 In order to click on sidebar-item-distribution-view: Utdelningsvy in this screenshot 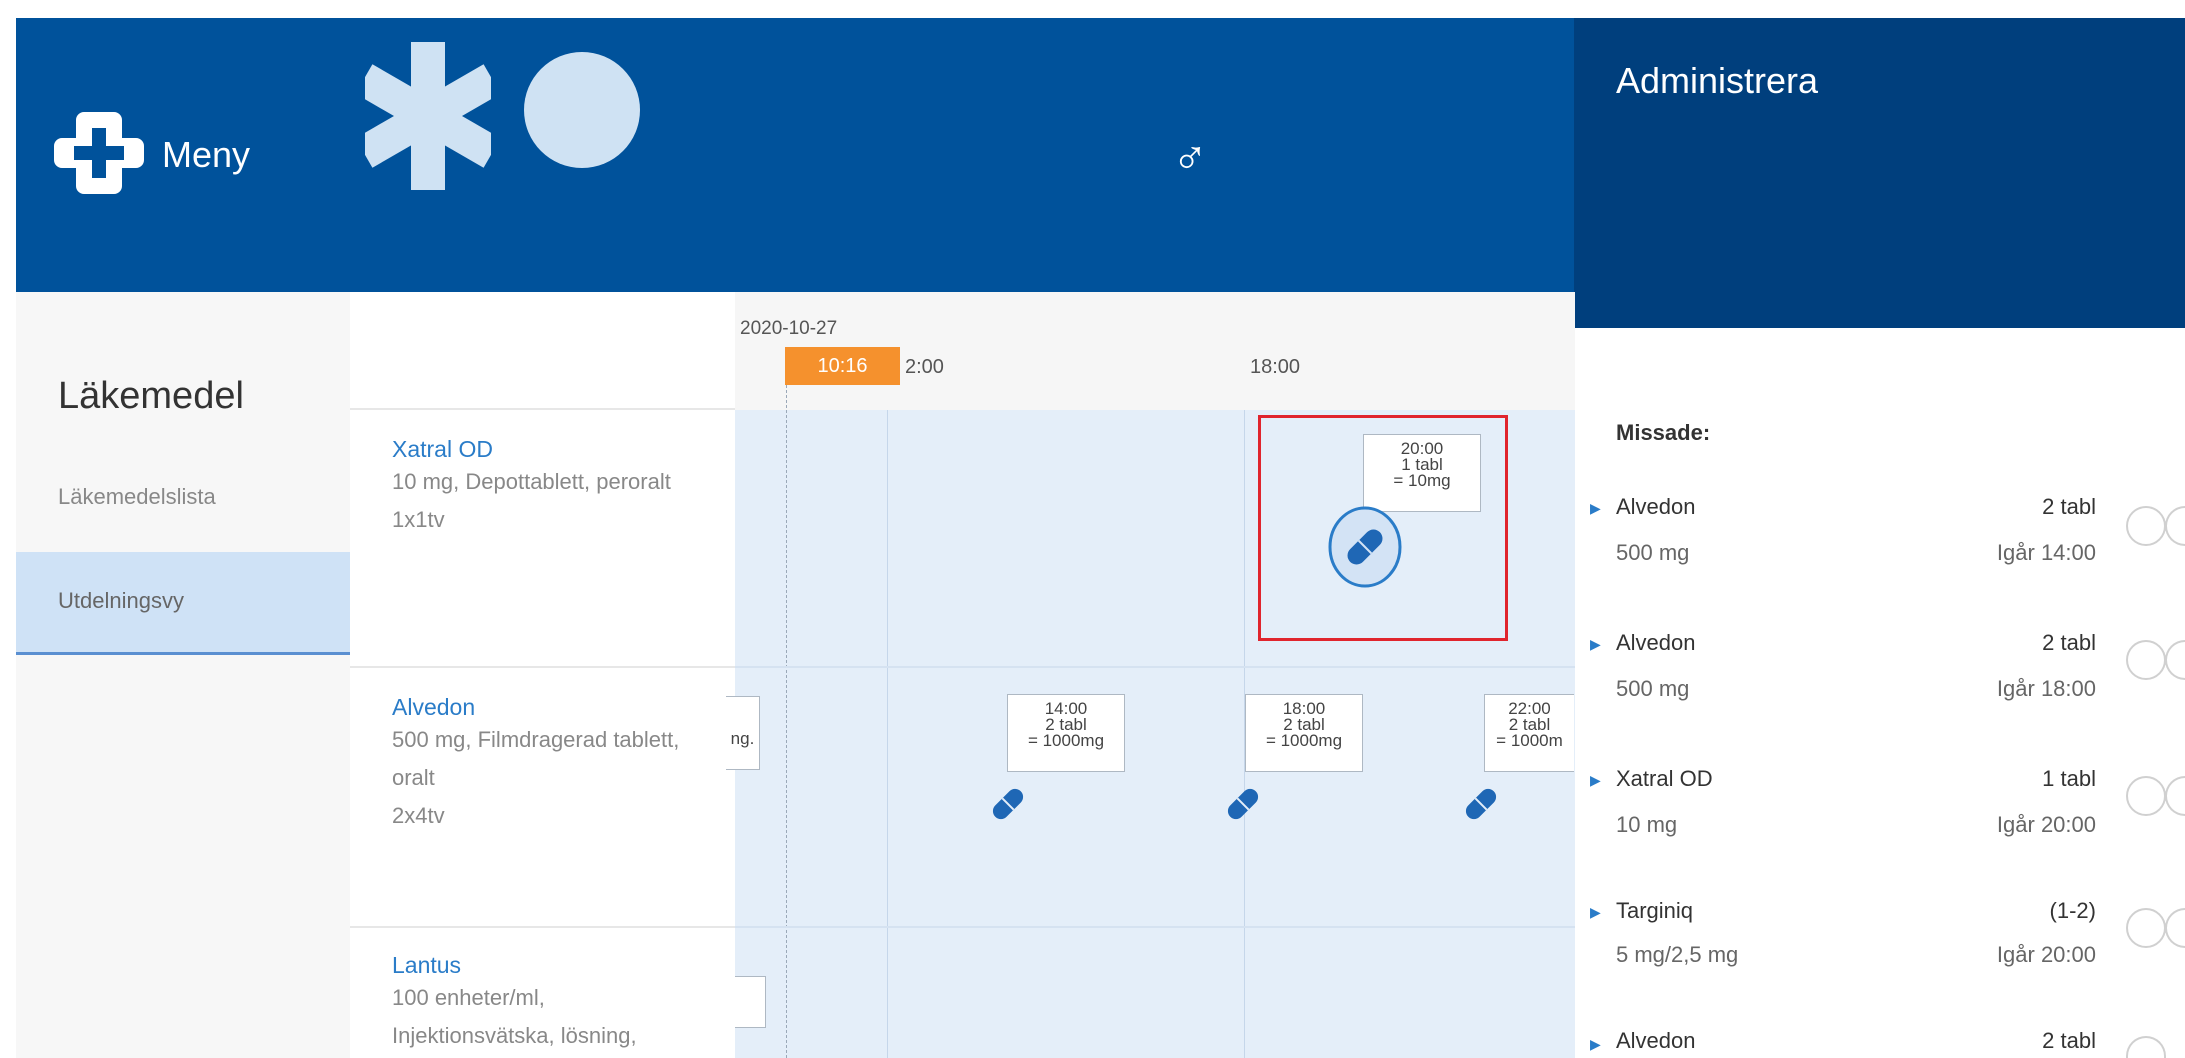, I will do `click(183, 603)`.